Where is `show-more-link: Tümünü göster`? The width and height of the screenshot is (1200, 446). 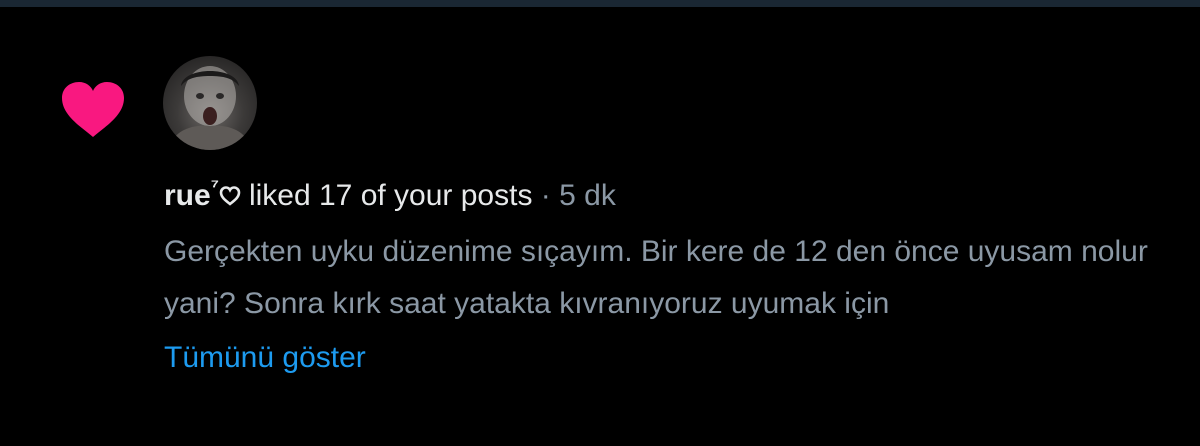 show-more-link: Tümünü göster is located at coordinates (265, 358).